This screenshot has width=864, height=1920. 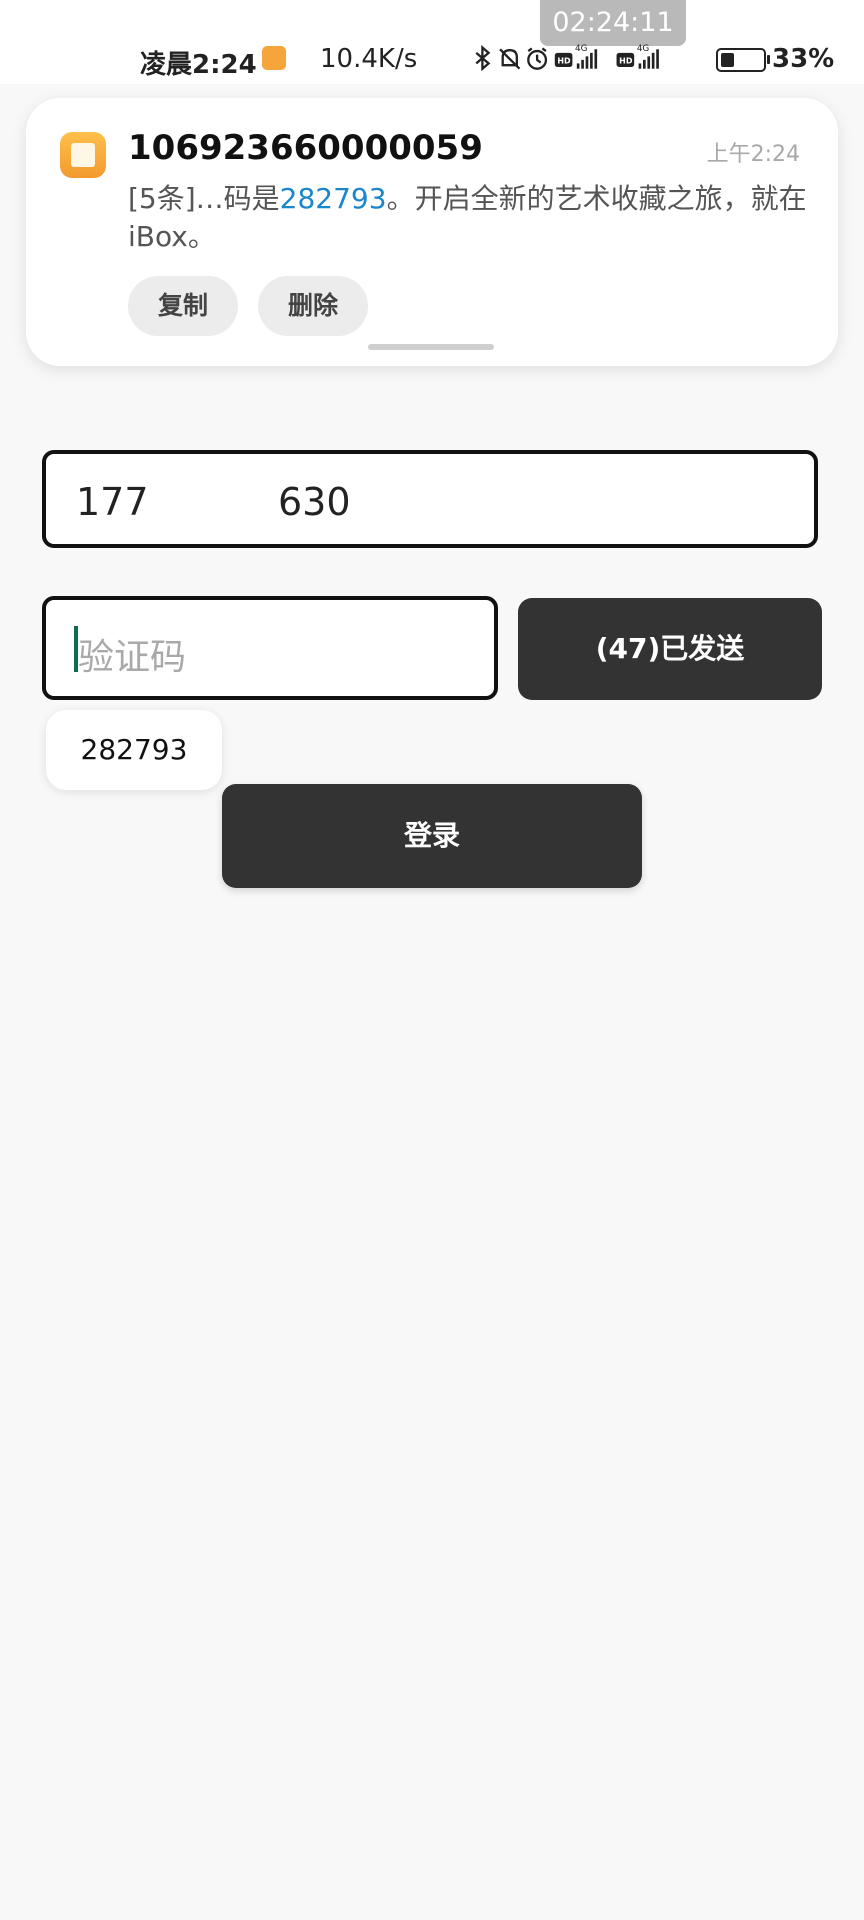 What do you see at coordinates (743, 60) in the screenshot?
I see `battery-icon` at bounding box center [743, 60].